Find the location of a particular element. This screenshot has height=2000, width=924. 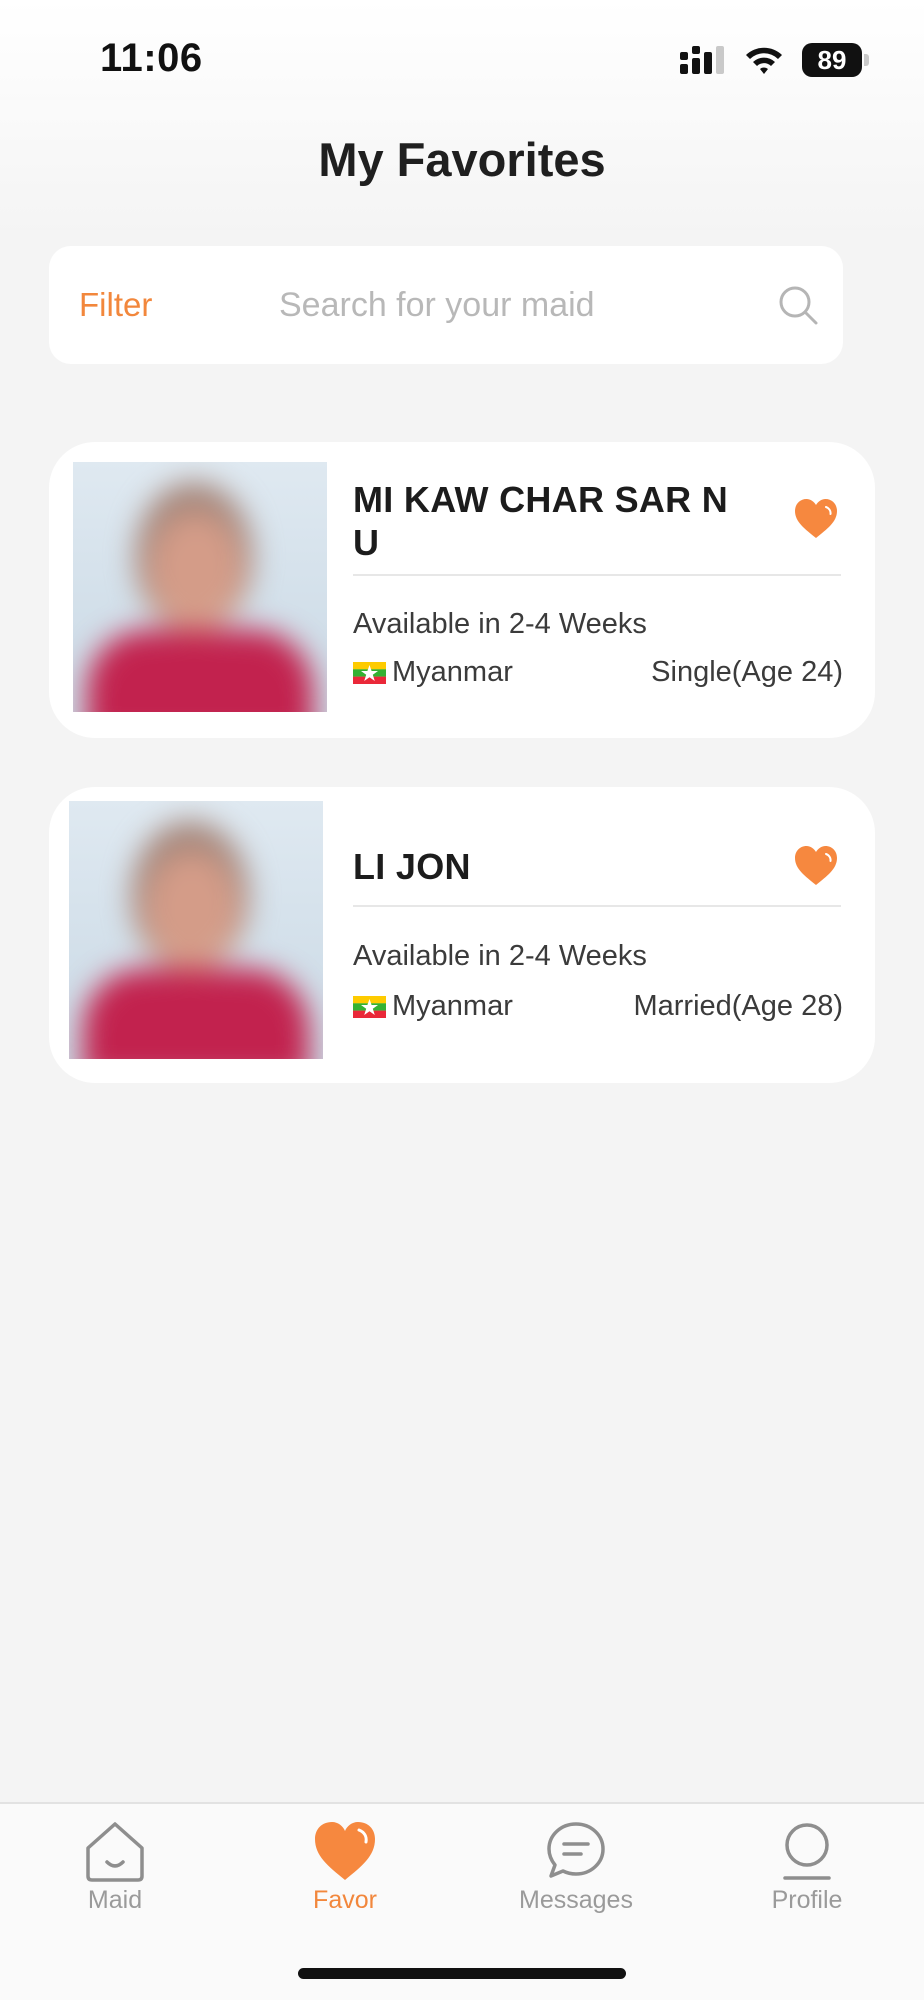

status-icons: 89 is located at coordinates (774, 60).